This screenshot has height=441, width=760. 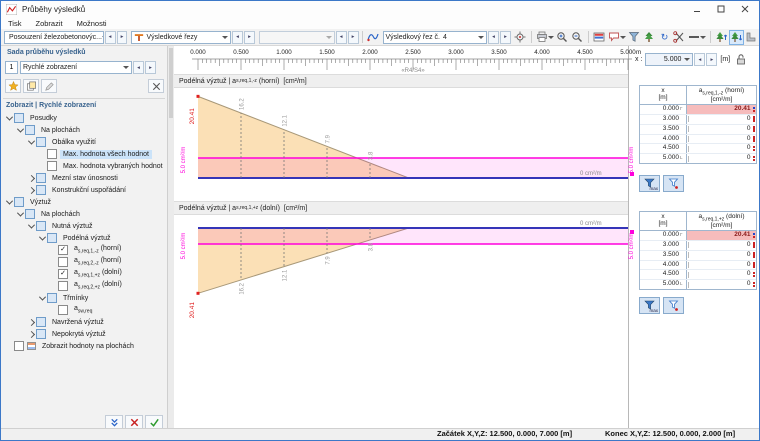 I want to click on table-row: 0.000 Γ 20.41, so click(x=698, y=236).